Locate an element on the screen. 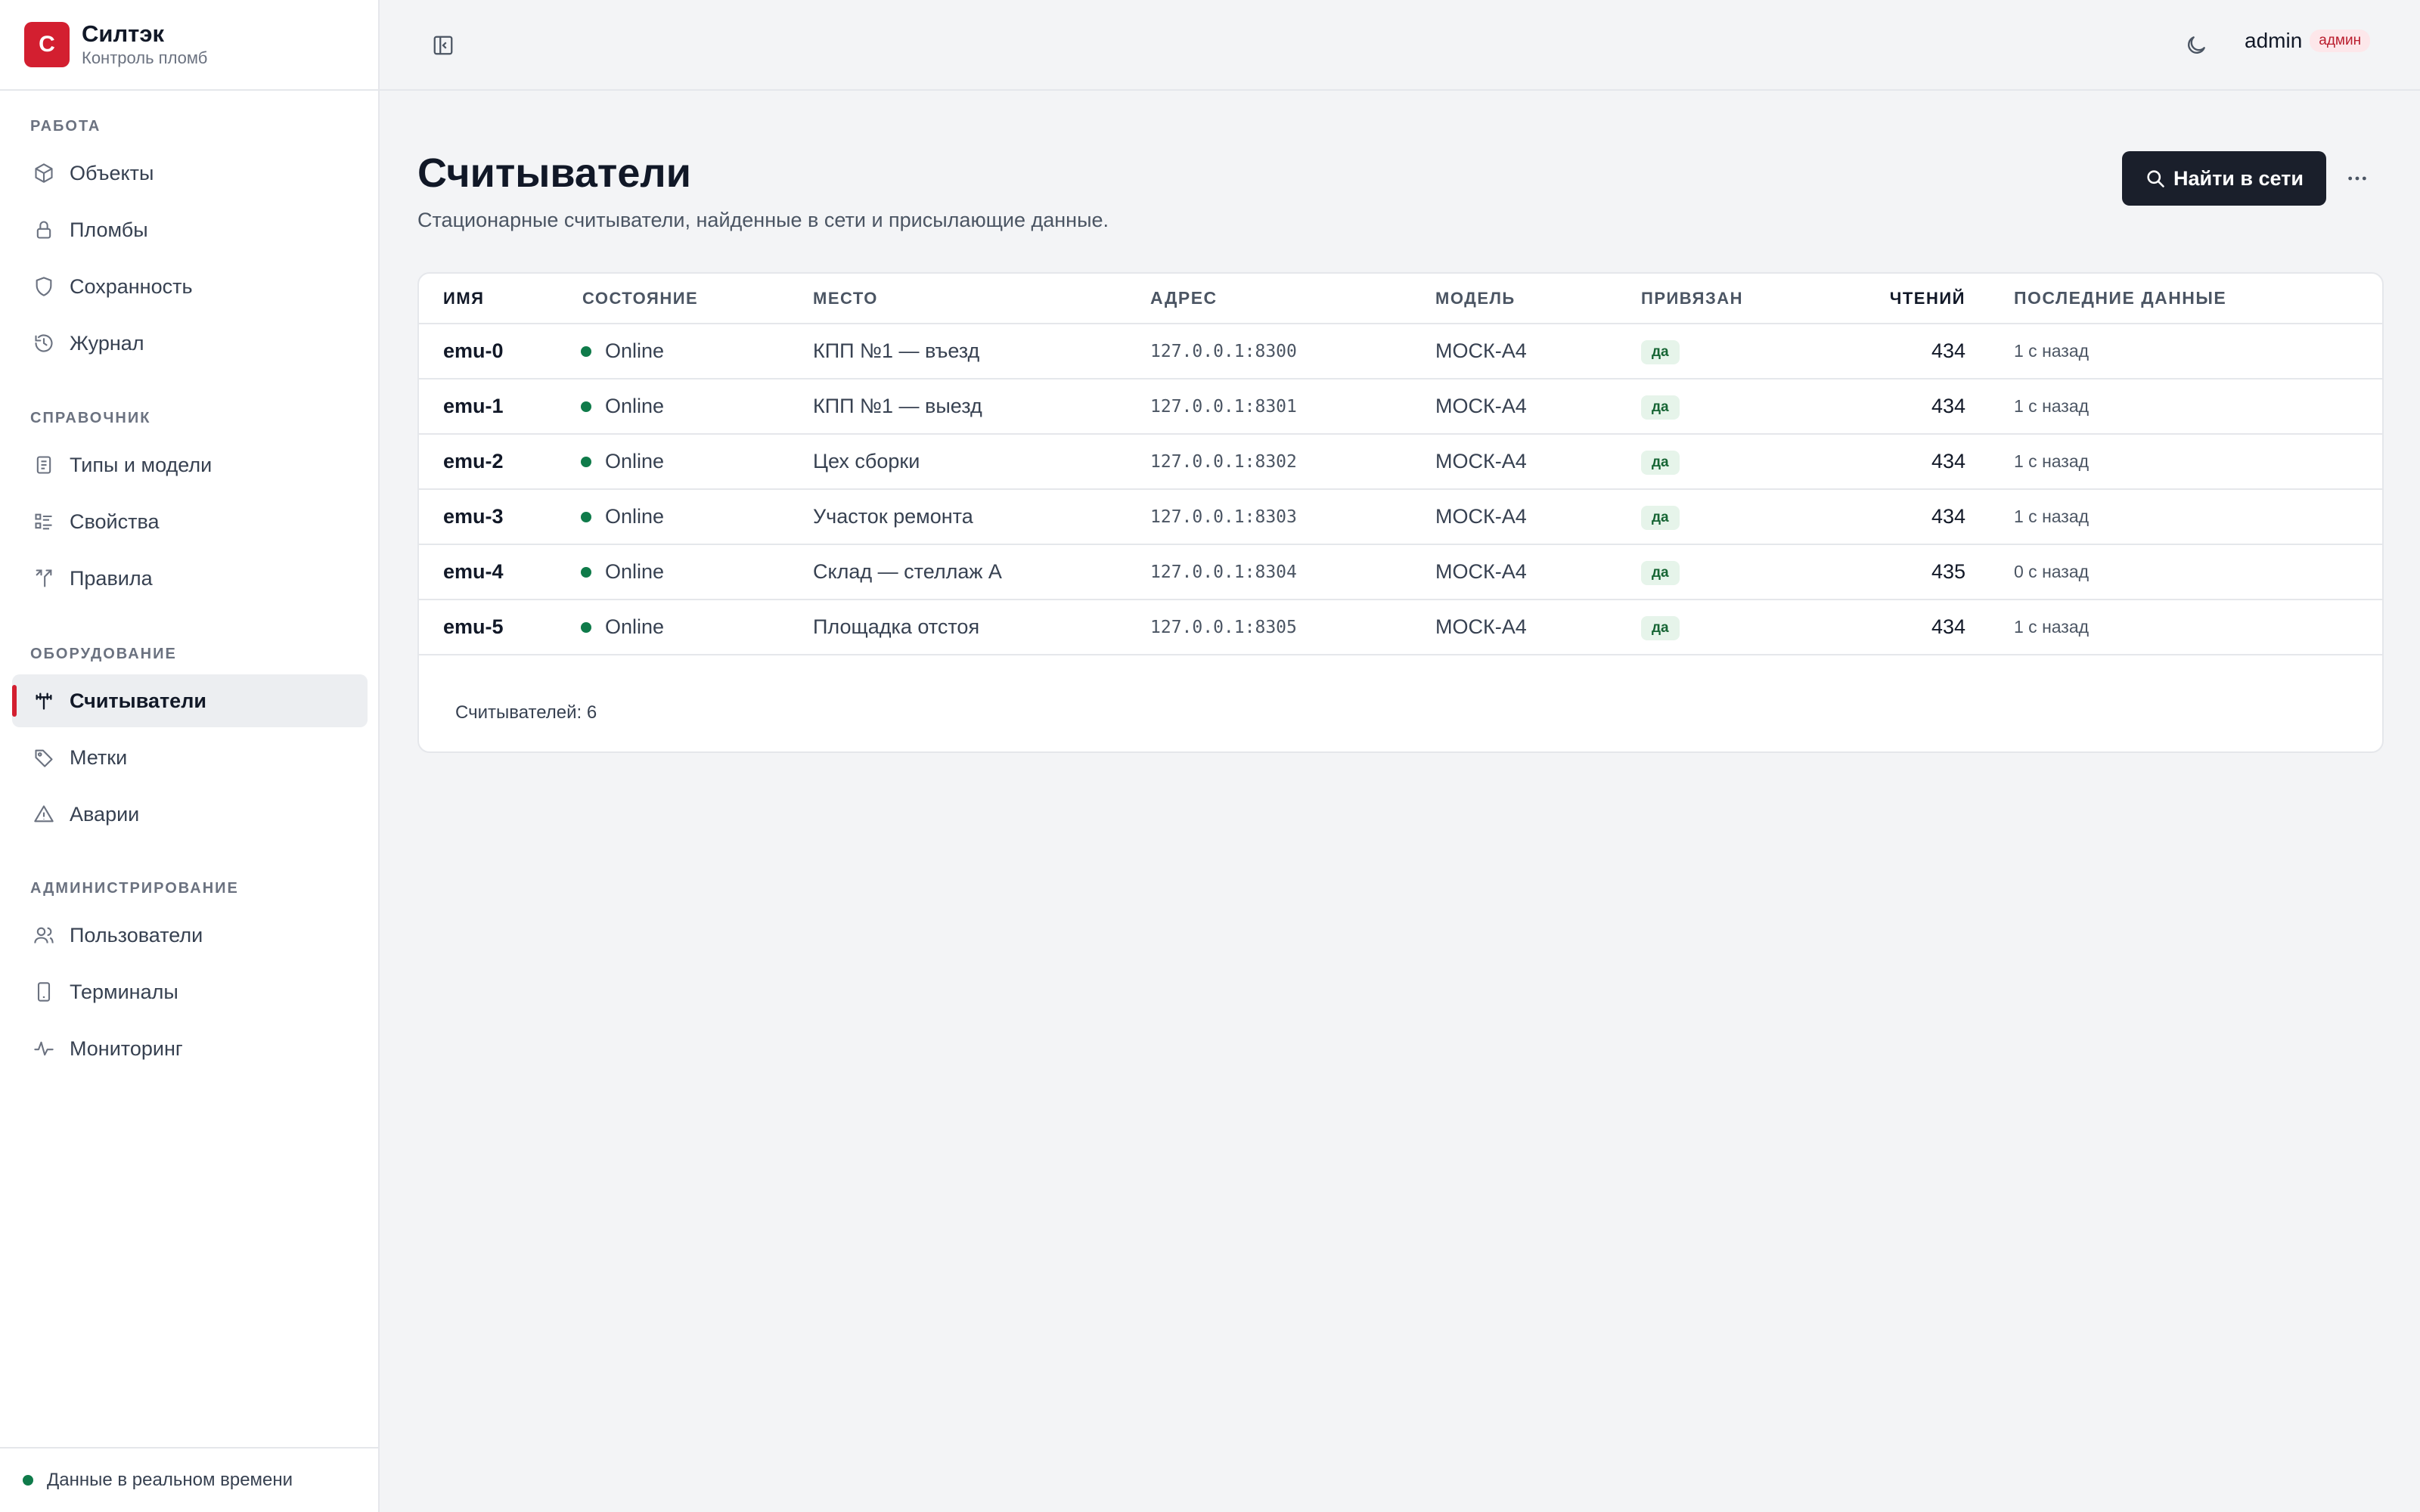 Image resolution: width=2420 pixels, height=1512 pixels. sidebar-item-alarms: Аварии is located at coordinates (190, 815).